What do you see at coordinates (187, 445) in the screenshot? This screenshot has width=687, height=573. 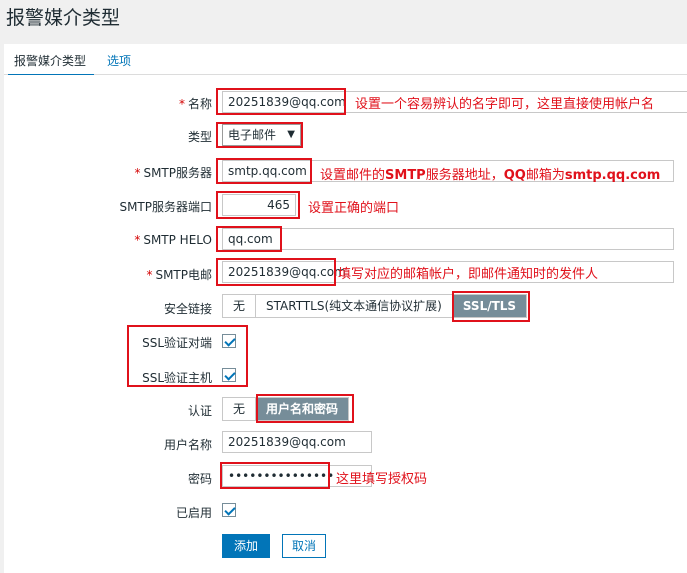 I see `username-label: 用户名称` at bounding box center [187, 445].